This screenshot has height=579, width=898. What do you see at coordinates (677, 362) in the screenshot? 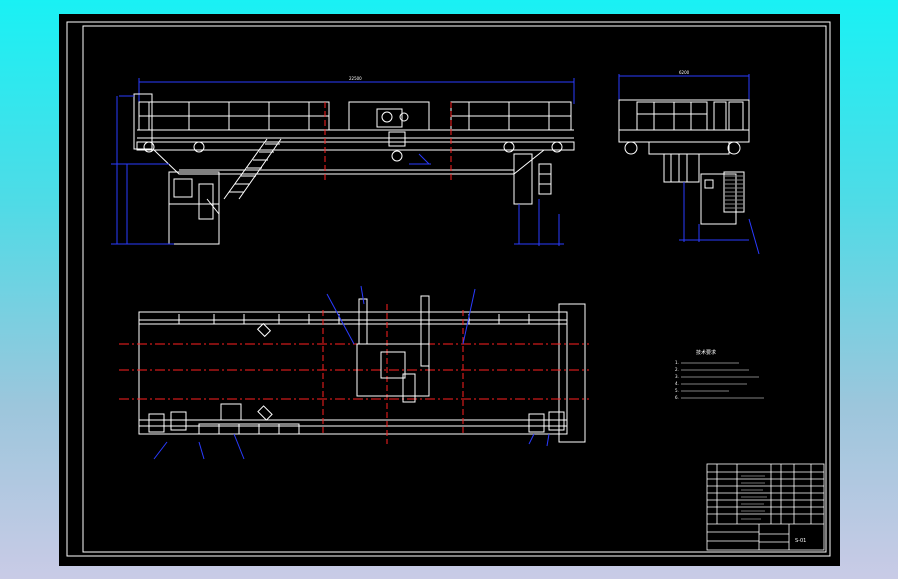
I see `note-item: 1.` at bounding box center [677, 362].